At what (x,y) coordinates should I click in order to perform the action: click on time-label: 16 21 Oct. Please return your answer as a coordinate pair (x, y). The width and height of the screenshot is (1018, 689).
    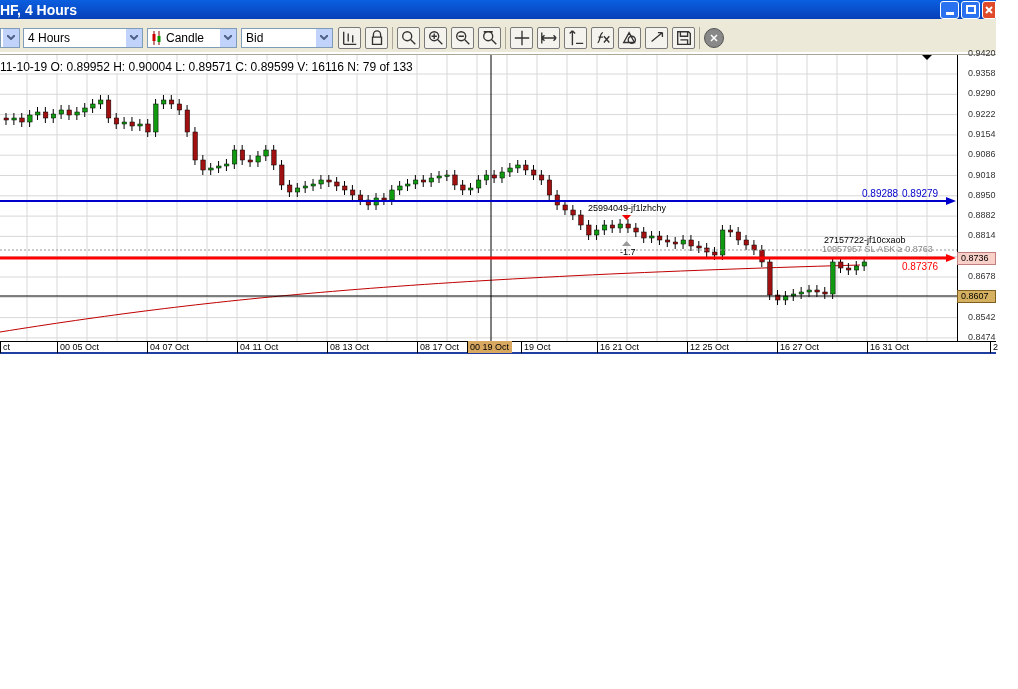
    Looking at the image, I should click on (618, 347).